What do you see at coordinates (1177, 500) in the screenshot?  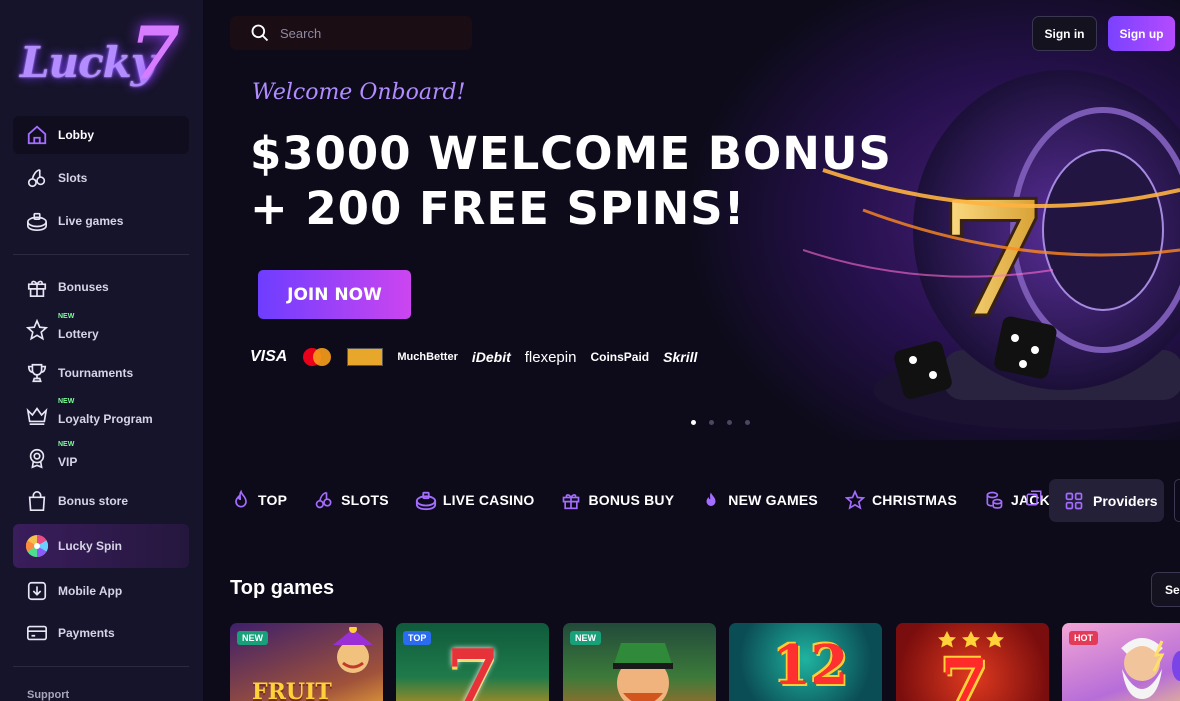 I see `filter-button-partial` at bounding box center [1177, 500].